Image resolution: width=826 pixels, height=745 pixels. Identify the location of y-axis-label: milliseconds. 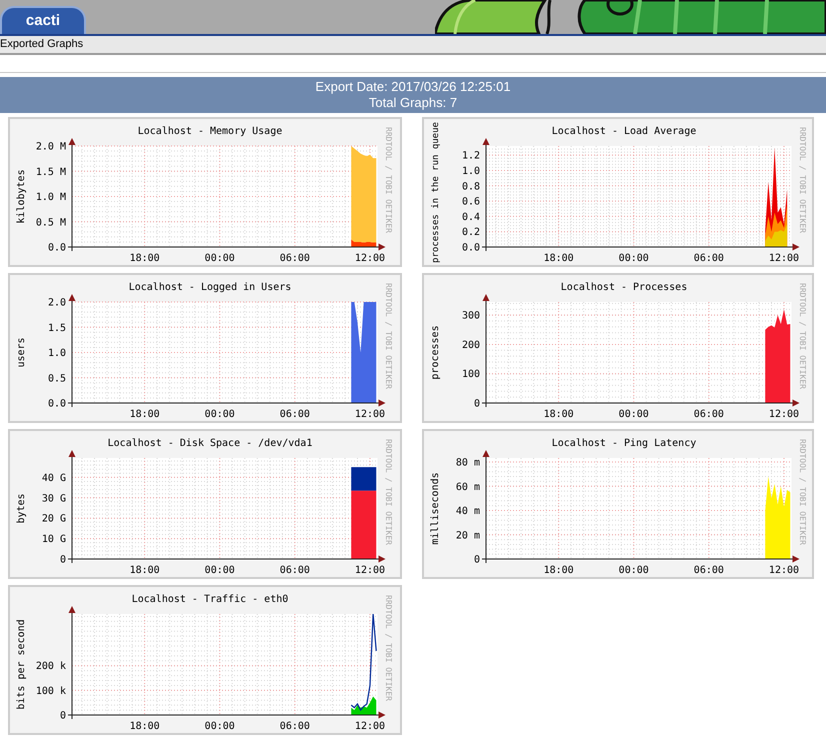
(435, 508).